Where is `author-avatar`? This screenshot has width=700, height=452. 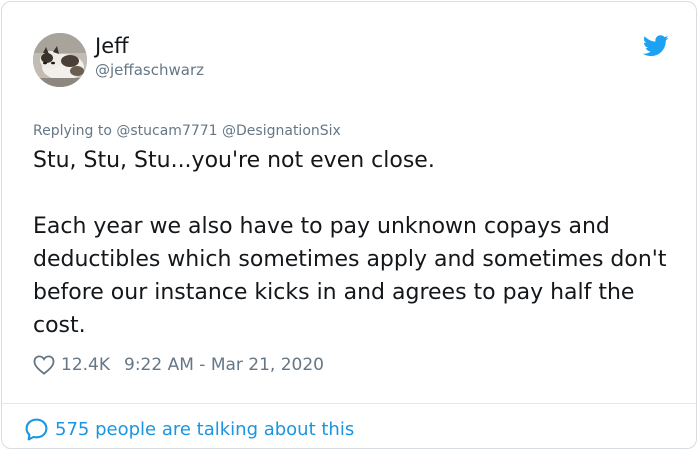 author-avatar is located at coordinates (60, 60).